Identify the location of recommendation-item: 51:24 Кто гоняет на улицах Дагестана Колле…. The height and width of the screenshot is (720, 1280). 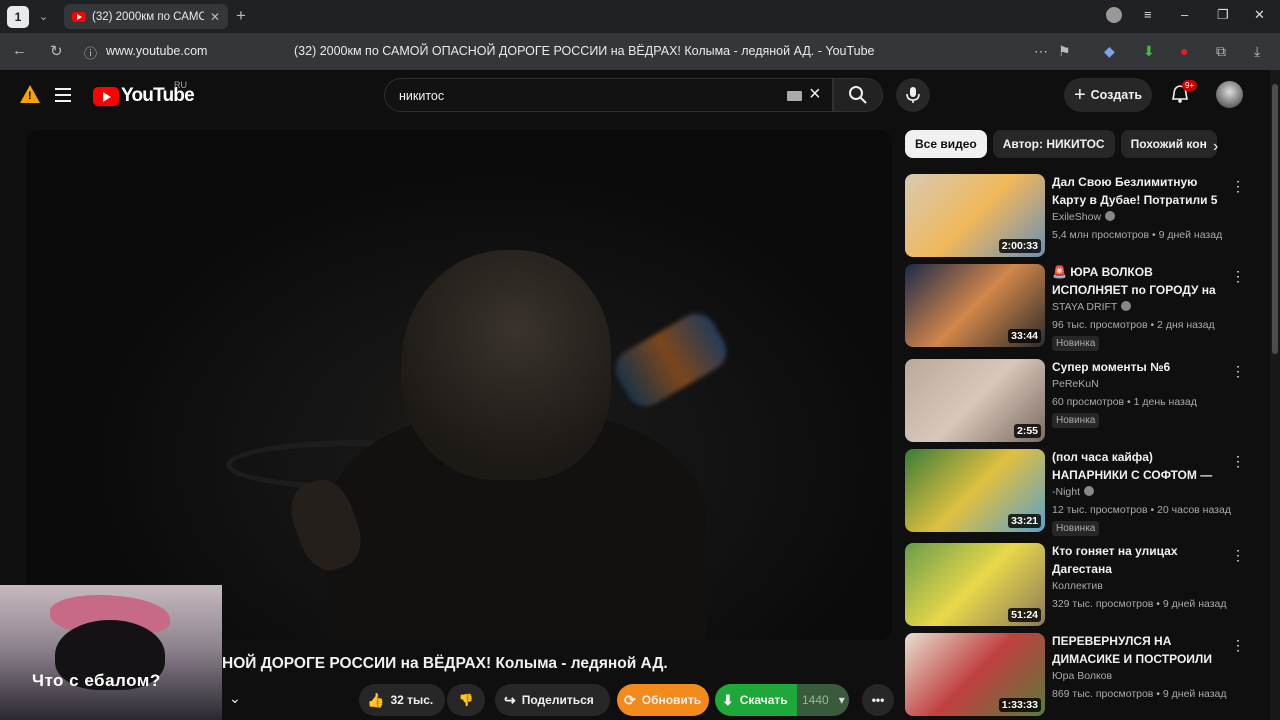
(1075, 585).